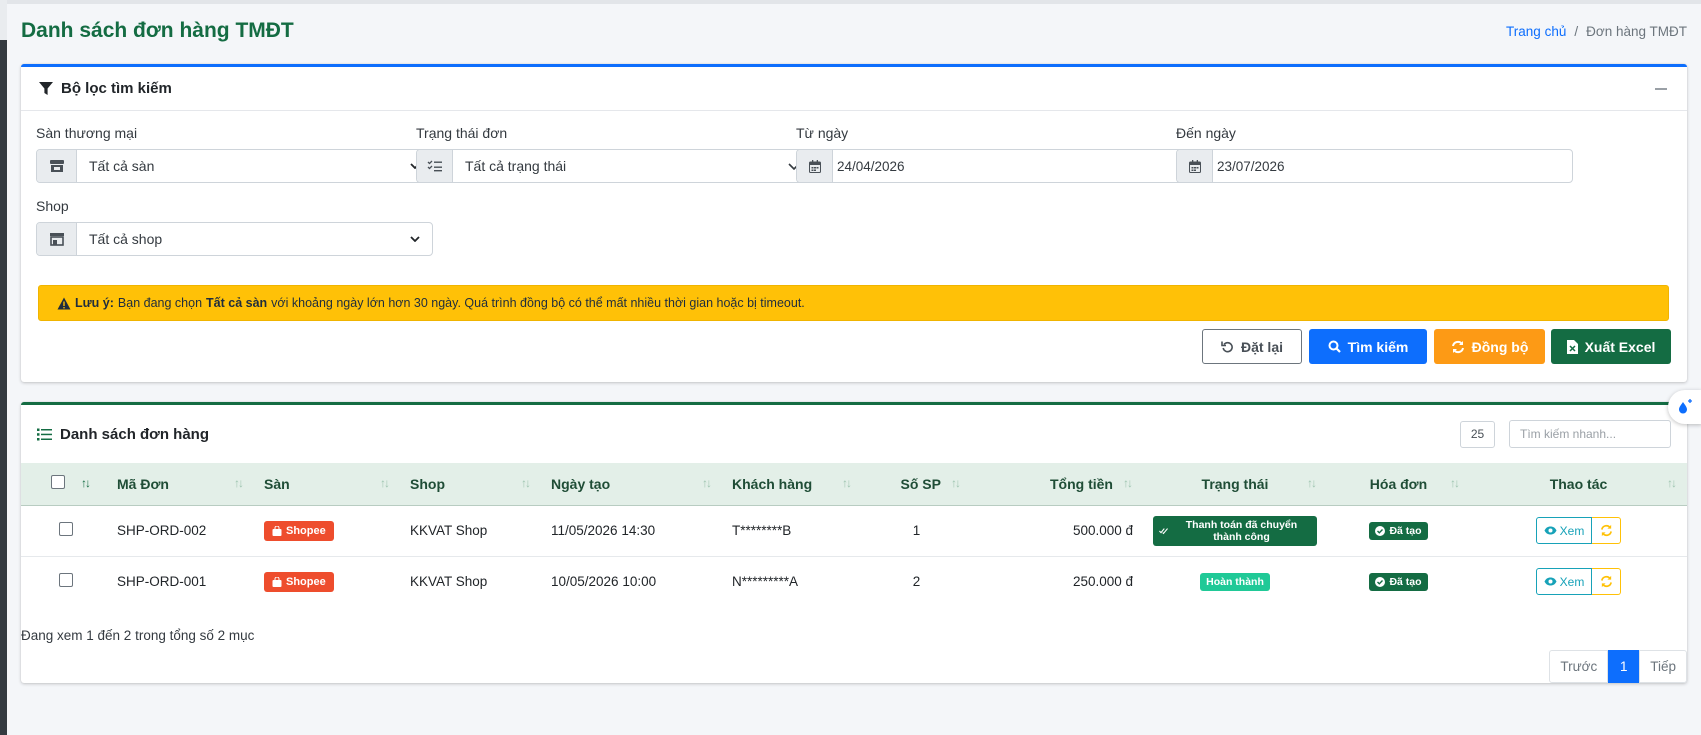 This screenshot has width=1701, height=735. I want to click on warning-triangle-icon, so click(64, 303).